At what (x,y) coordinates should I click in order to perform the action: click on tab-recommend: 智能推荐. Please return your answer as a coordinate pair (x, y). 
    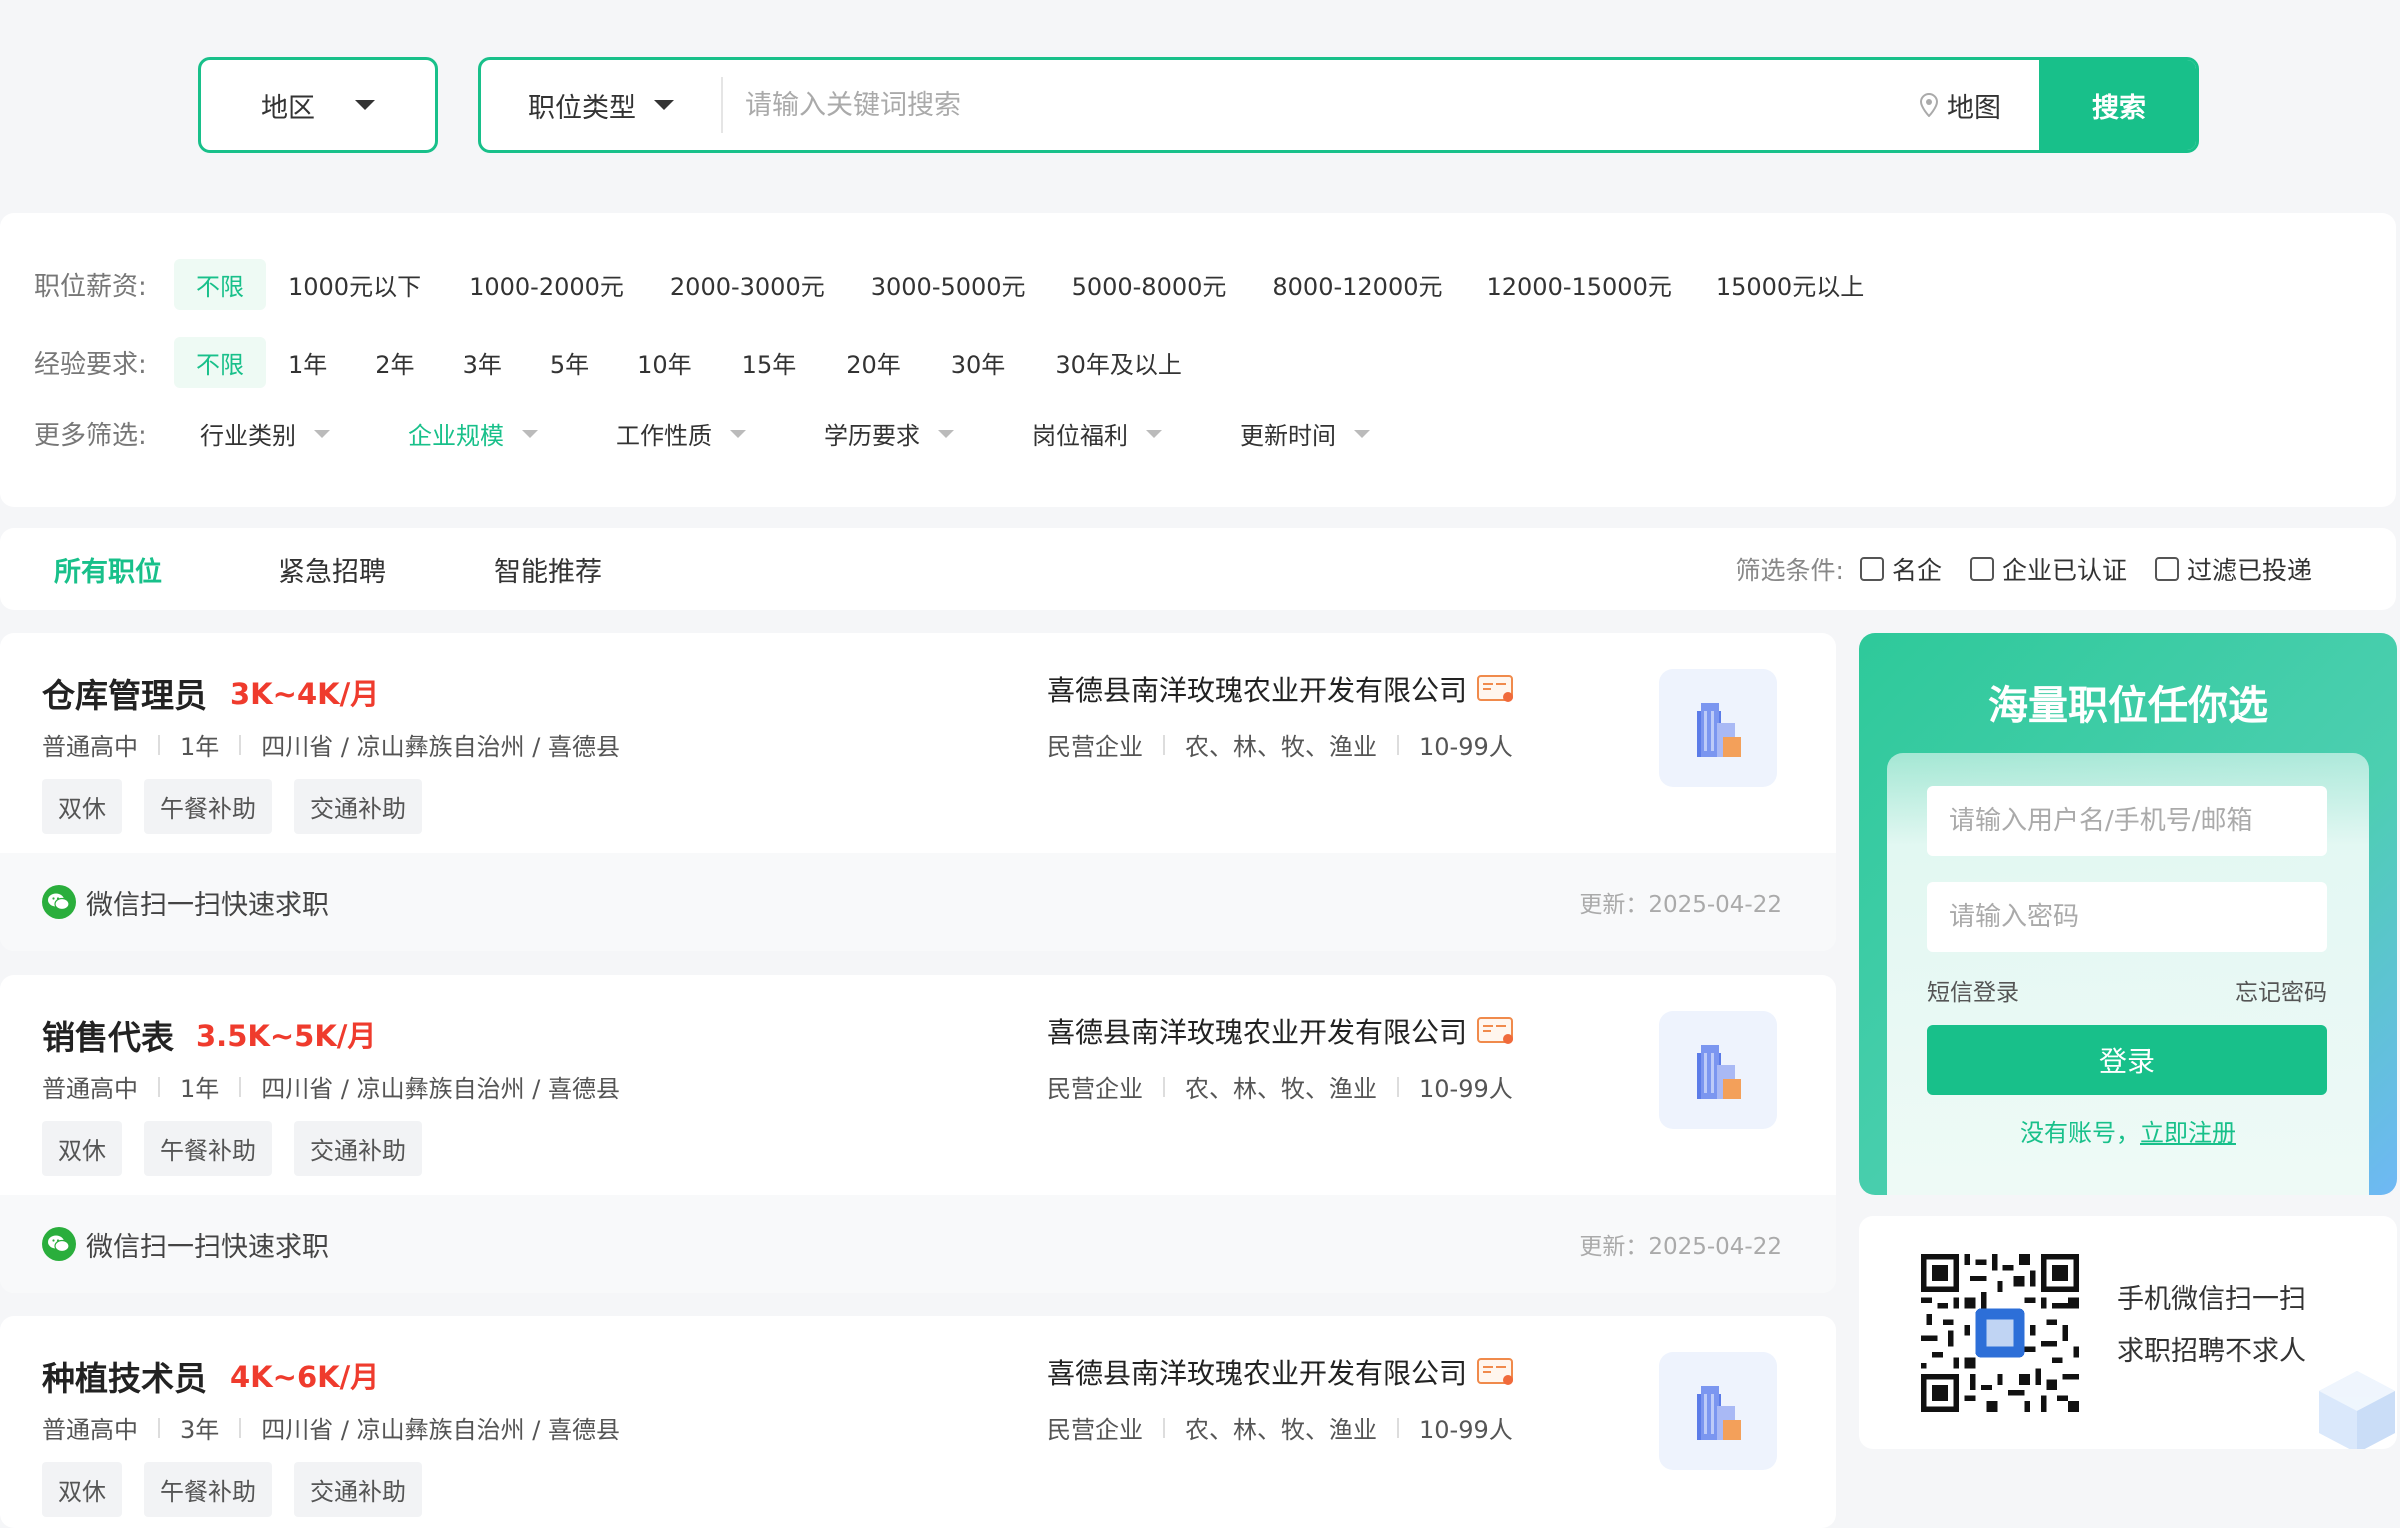
    Looking at the image, I should click on (548, 569).